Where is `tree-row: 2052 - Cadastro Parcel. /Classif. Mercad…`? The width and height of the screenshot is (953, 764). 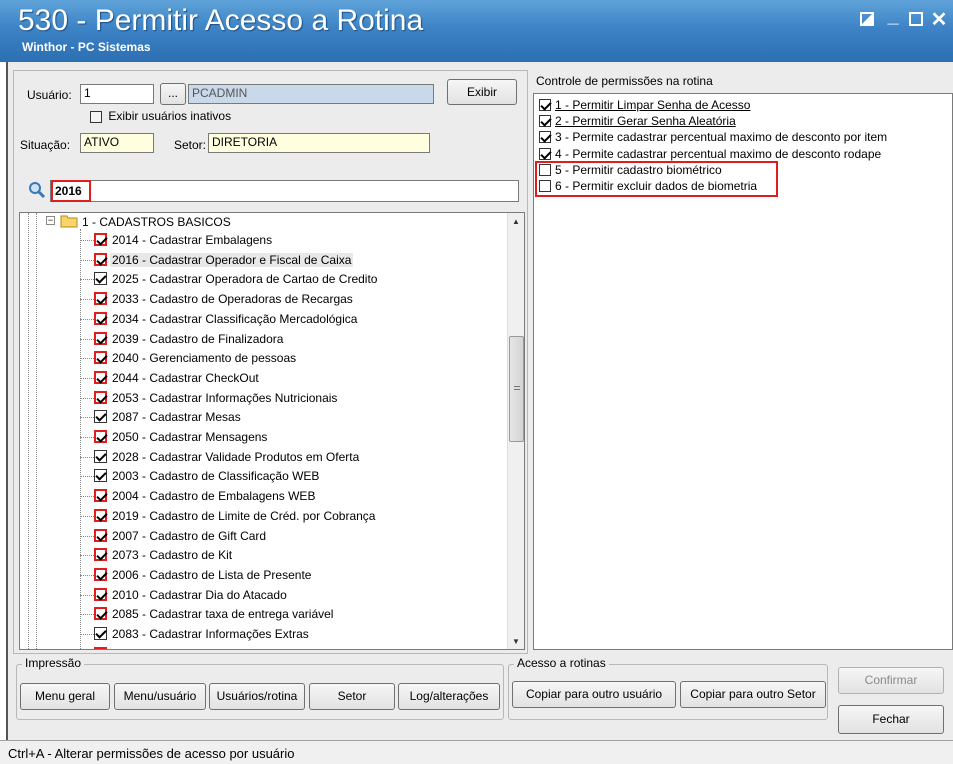 tree-row: 2052 - Cadastro Parcel. /Classif. Mercad… is located at coordinates (260, 646).